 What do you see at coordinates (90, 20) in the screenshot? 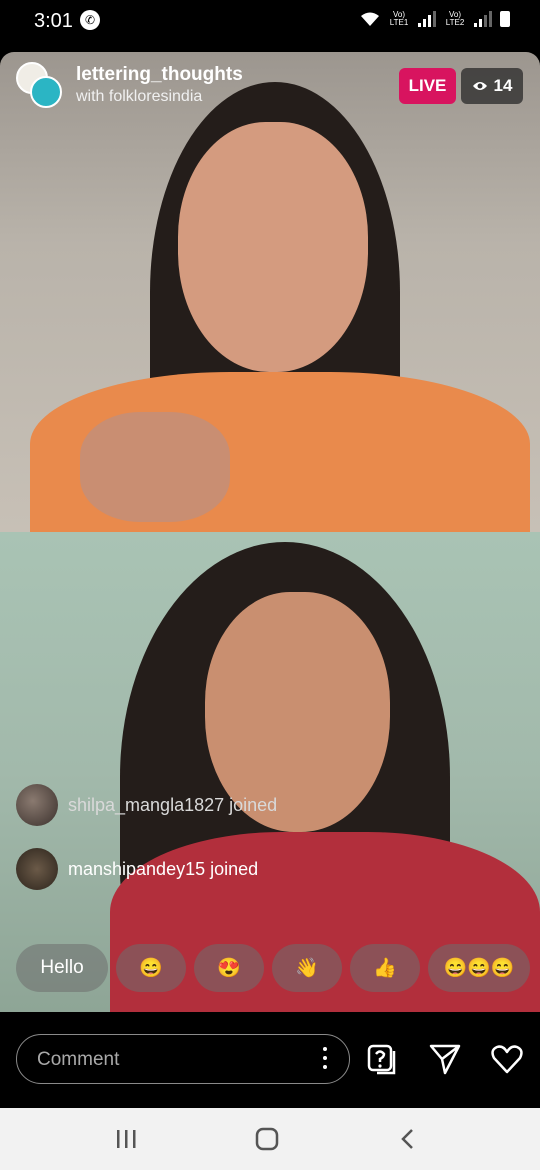
I see `phone-call-icon: ✆` at bounding box center [90, 20].